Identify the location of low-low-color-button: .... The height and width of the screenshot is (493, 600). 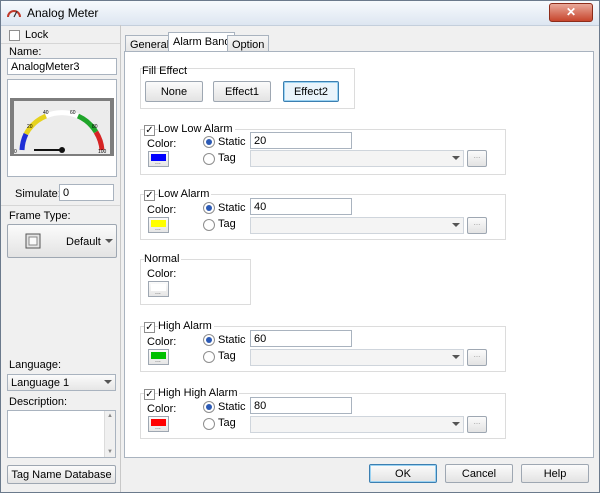
(158, 159).